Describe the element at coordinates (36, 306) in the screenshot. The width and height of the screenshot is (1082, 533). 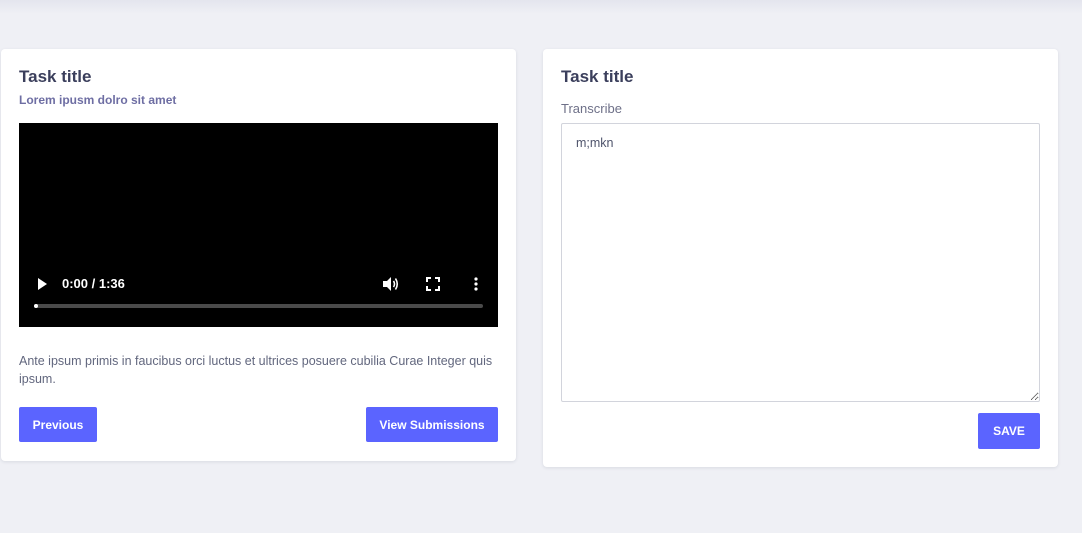
I see `video-progress-fill` at that location.